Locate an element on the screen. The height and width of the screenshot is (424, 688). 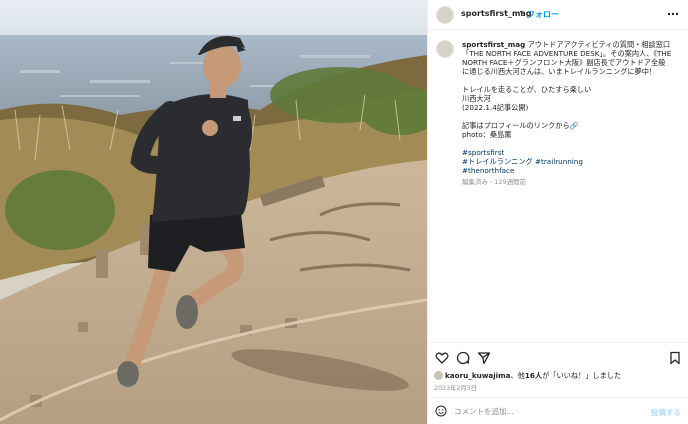
follow-button: フォロー is located at coordinates (543, 14).